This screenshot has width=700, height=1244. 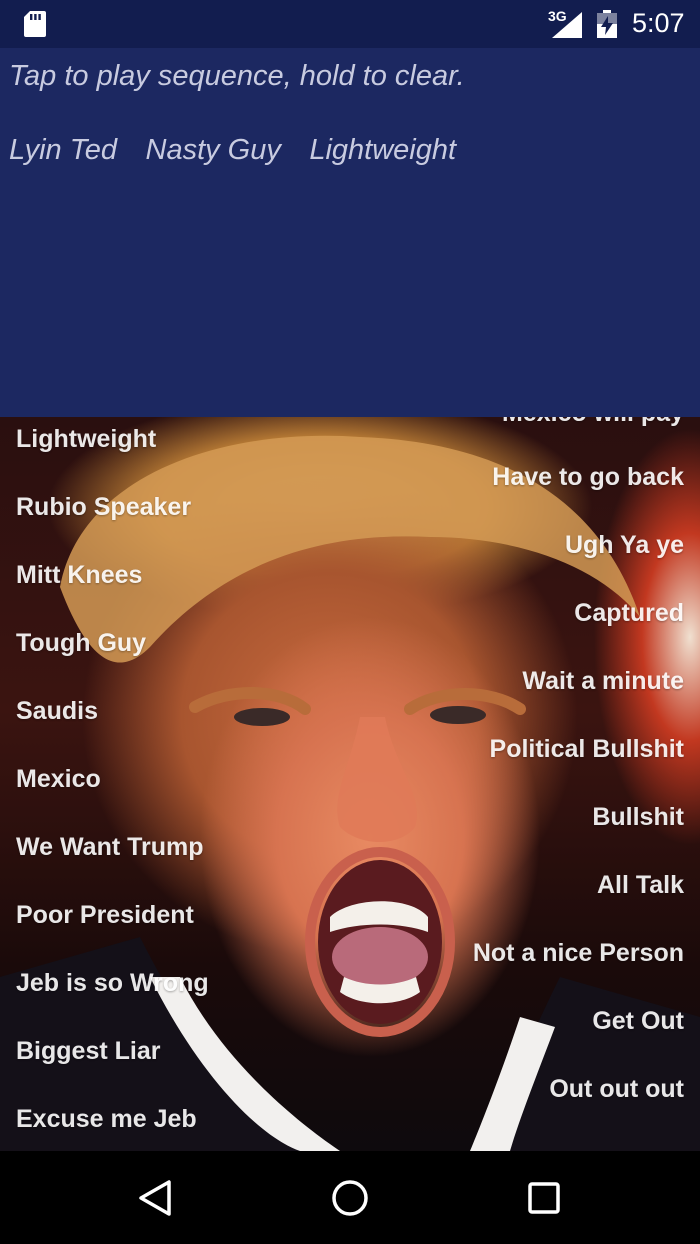 What do you see at coordinates (35, 24) in the screenshot?
I see `sd-card-icon` at bounding box center [35, 24].